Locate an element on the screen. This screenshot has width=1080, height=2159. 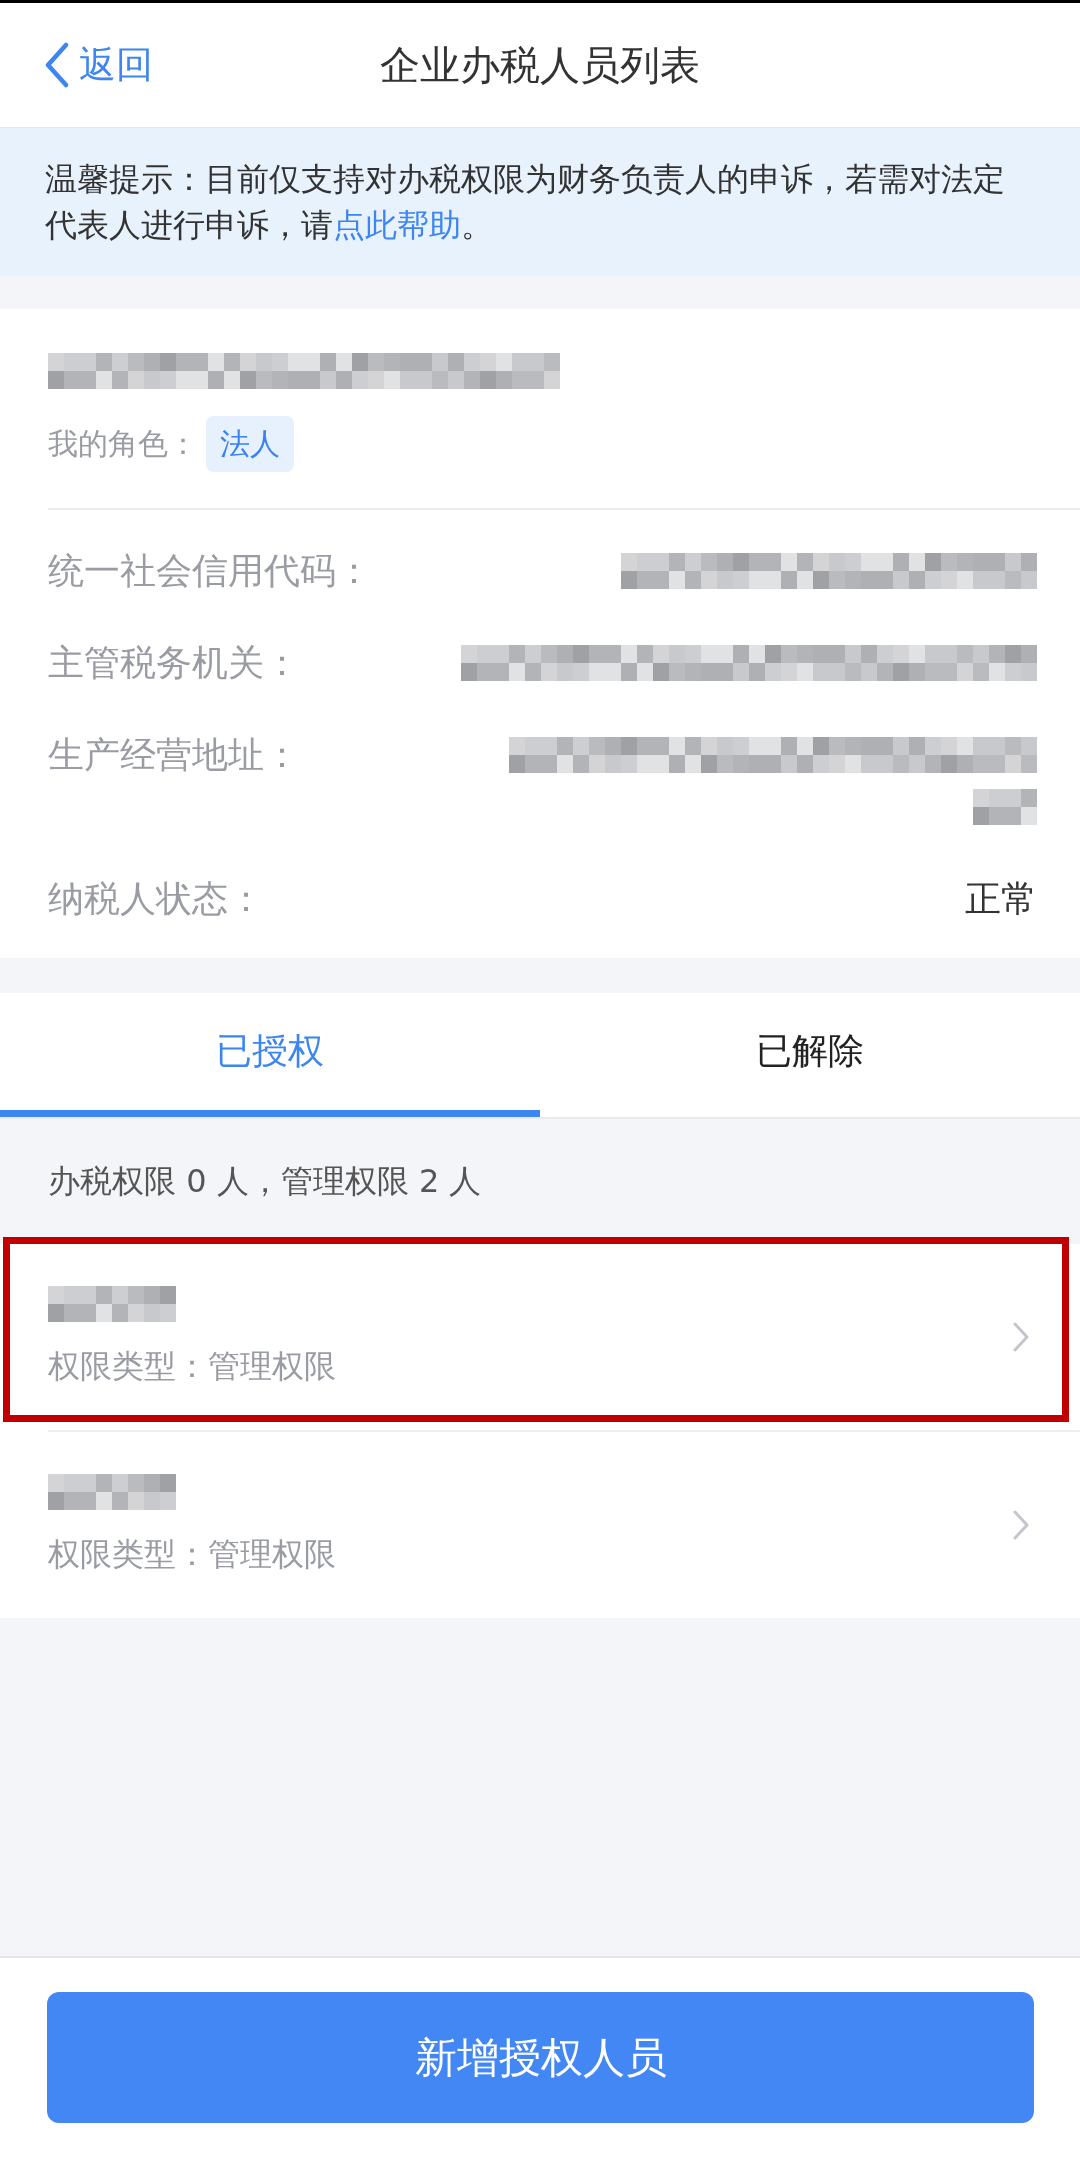
field-label: 生产经营地址： is located at coordinates (174, 755).